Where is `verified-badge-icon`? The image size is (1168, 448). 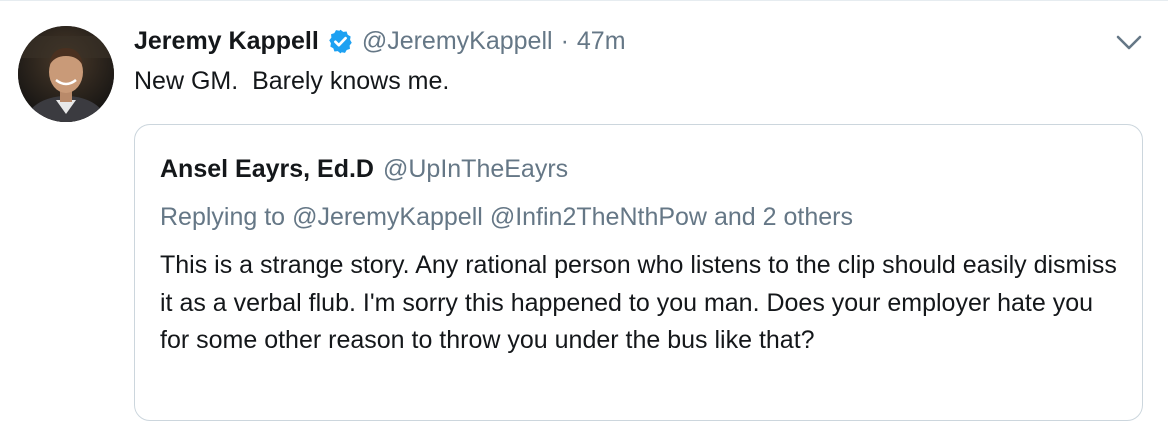
verified-badge-icon is located at coordinates (340, 41).